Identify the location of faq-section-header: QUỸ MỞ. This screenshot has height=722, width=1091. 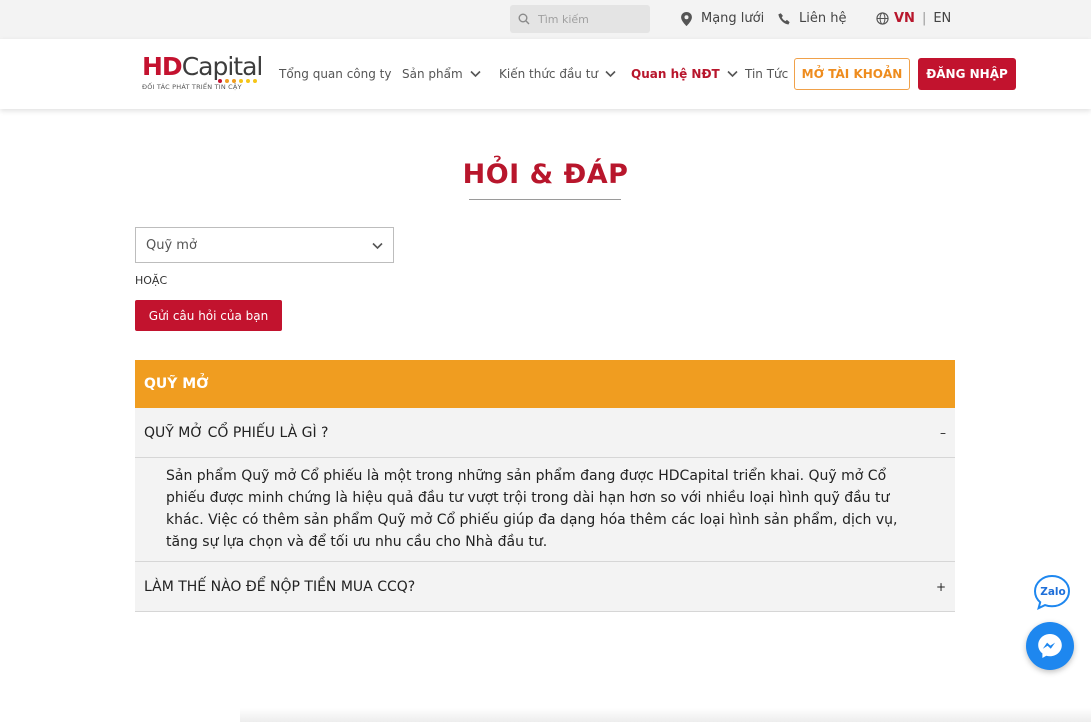
(545, 384).